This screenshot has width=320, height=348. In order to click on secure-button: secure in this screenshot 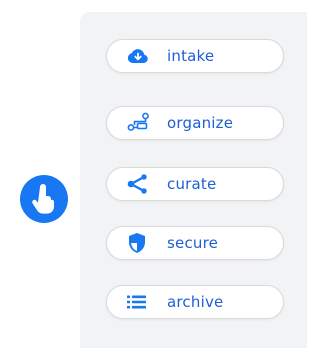, I will do `click(195, 243)`.